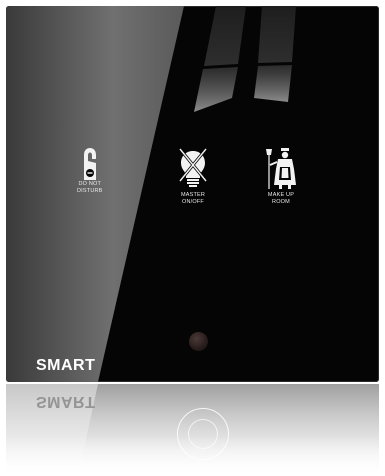 Image resolution: width=385 pixels, height=476 pixels. What do you see at coordinates (193, 198) in the screenshot?
I see `master-on-off-label: MASTER ON/OFF` at bounding box center [193, 198].